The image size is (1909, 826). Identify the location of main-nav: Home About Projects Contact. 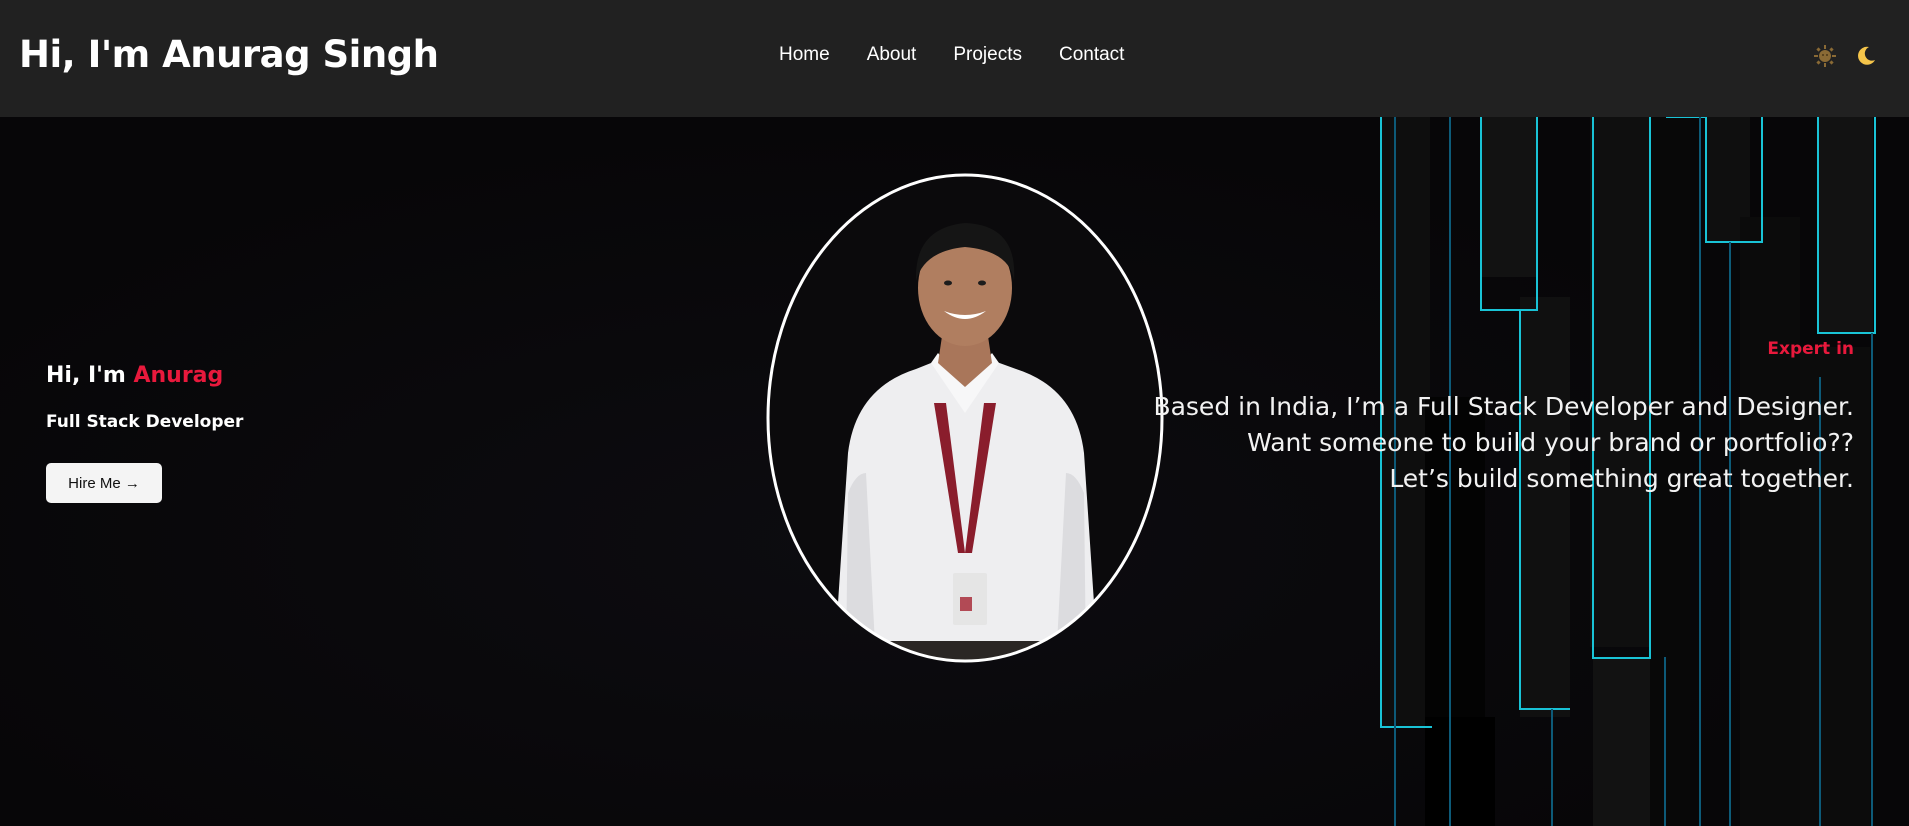
(951, 55).